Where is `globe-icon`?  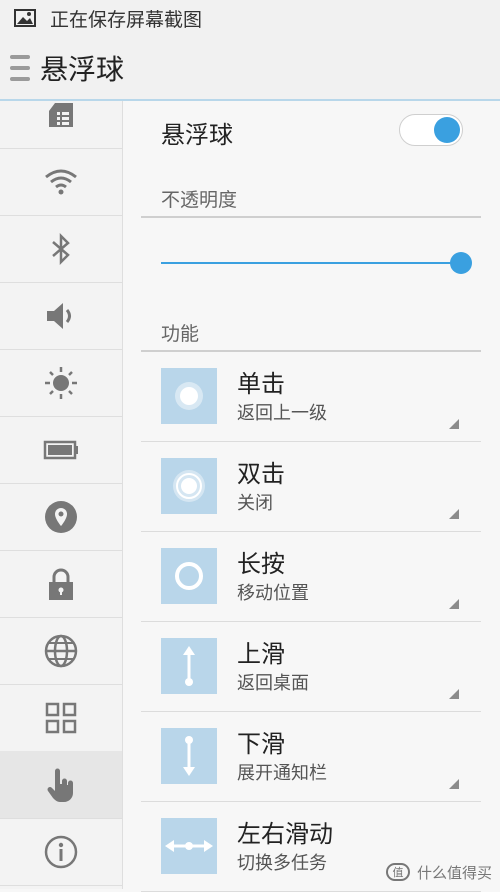
globe-icon is located at coordinates (61, 650).